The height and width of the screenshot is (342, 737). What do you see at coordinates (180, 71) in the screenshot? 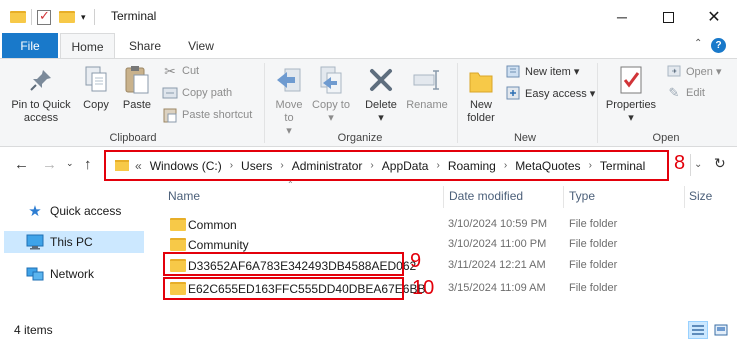
I see `cut-button: ✂ Cut` at bounding box center [180, 71].